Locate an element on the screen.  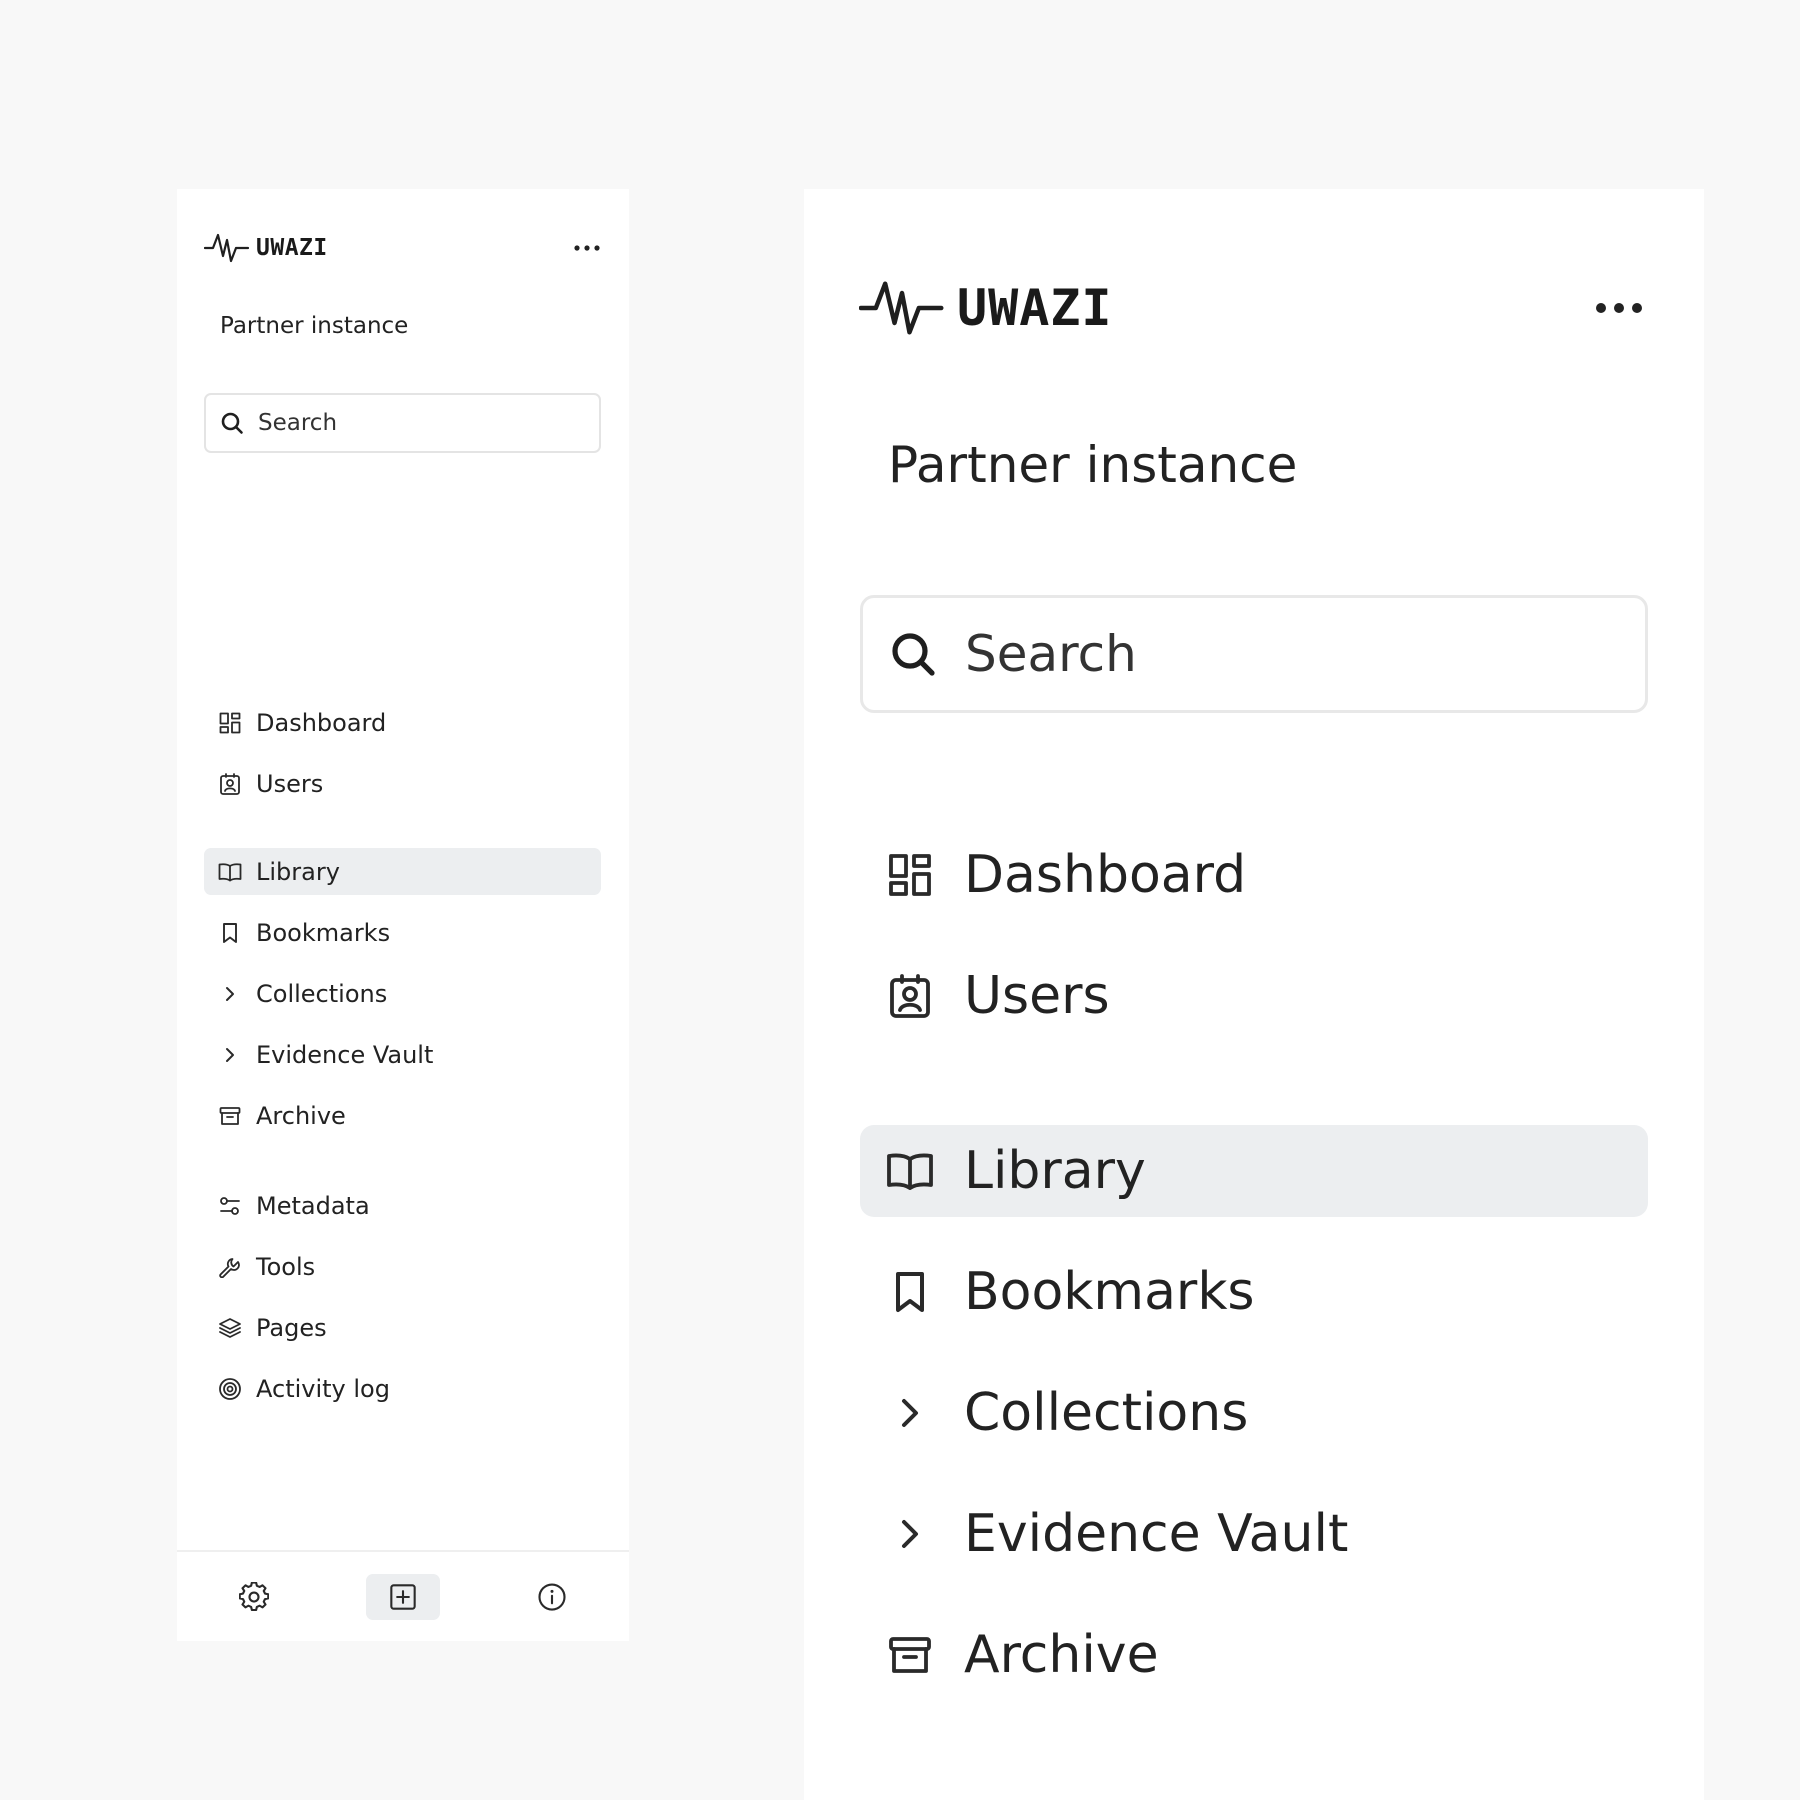
info-button is located at coordinates (552, 1597).